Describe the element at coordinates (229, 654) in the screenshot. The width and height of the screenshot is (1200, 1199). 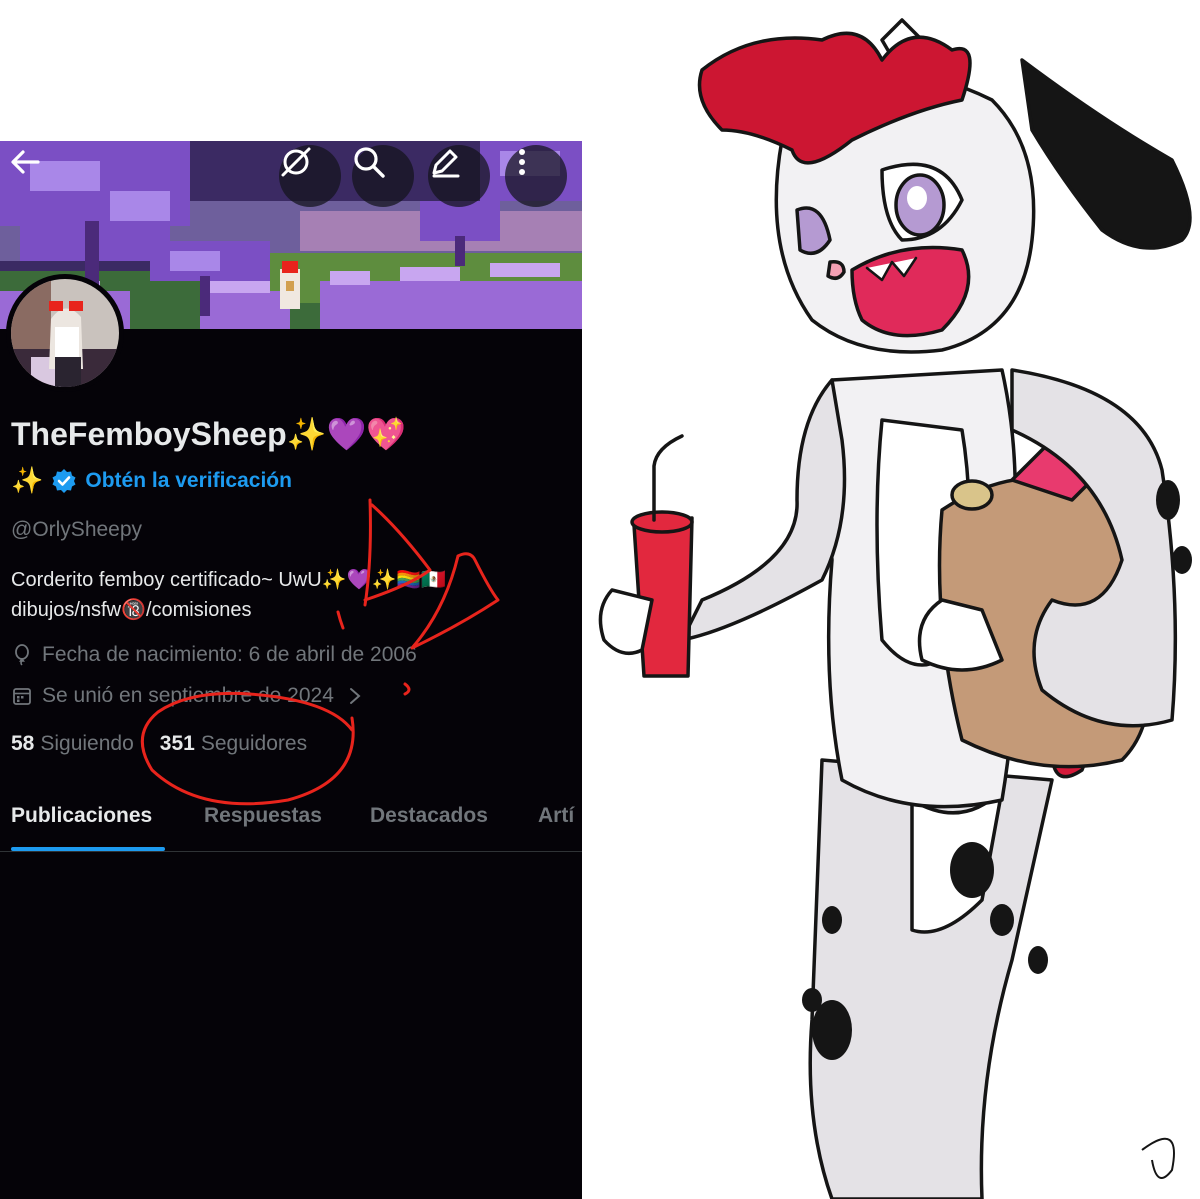
I see `birth-date-text: Fecha de nacimiento: 6 de abril de 2006` at that location.